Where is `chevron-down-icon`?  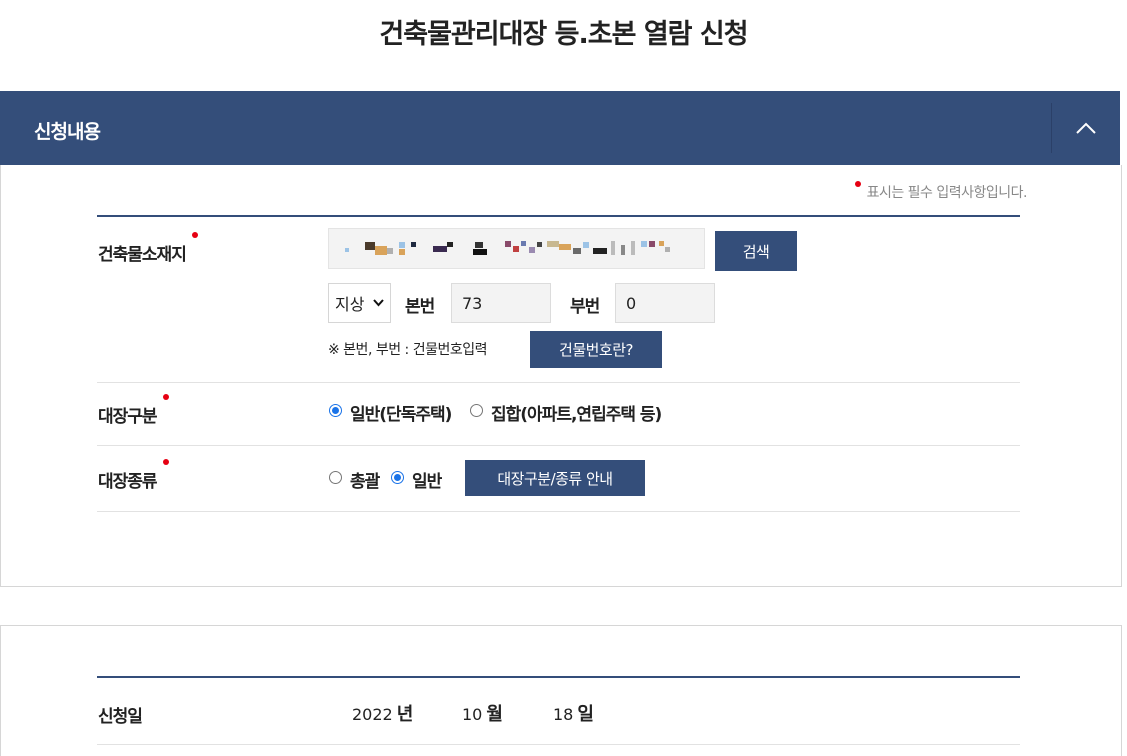 chevron-down-icon is located at coordinates (378, 303).